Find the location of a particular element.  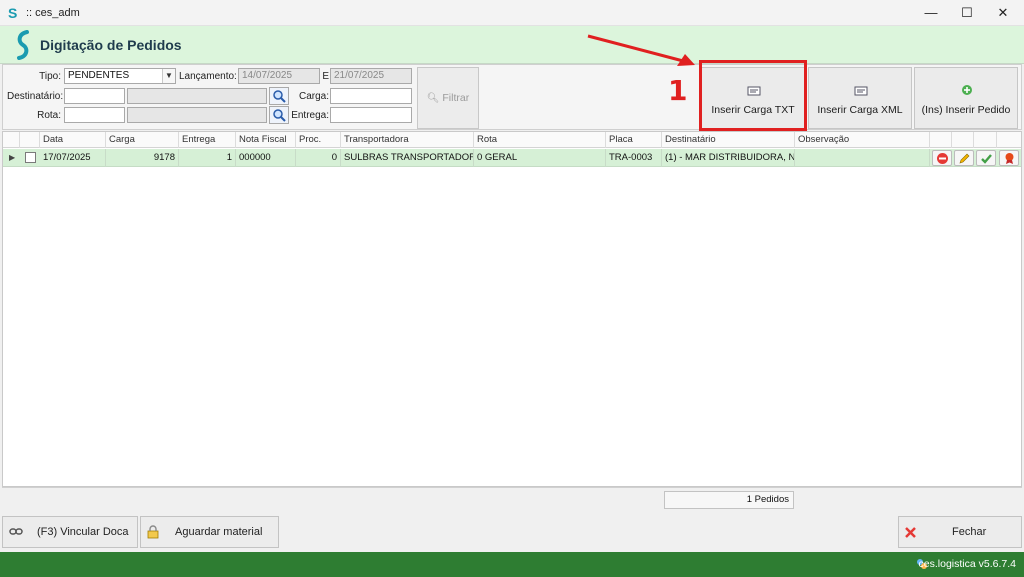

cell-placa: TRA-0003 is located at coordinates (634, 158).